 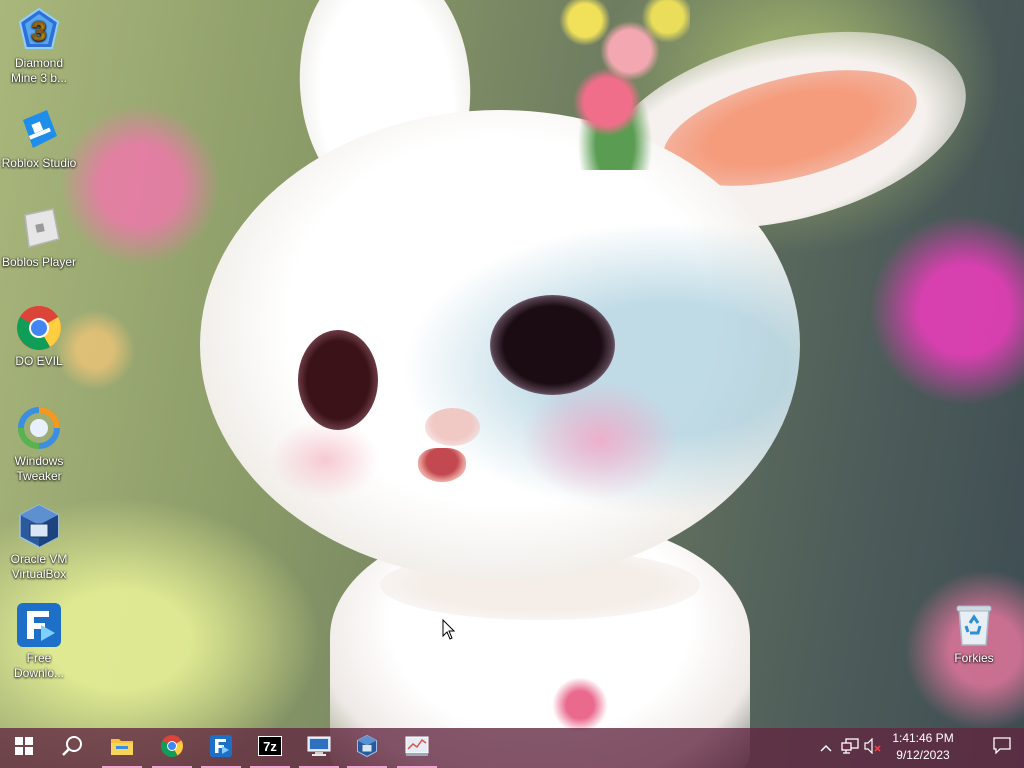 I want to click on taskbar-display-app, so click(x=319, y=748).